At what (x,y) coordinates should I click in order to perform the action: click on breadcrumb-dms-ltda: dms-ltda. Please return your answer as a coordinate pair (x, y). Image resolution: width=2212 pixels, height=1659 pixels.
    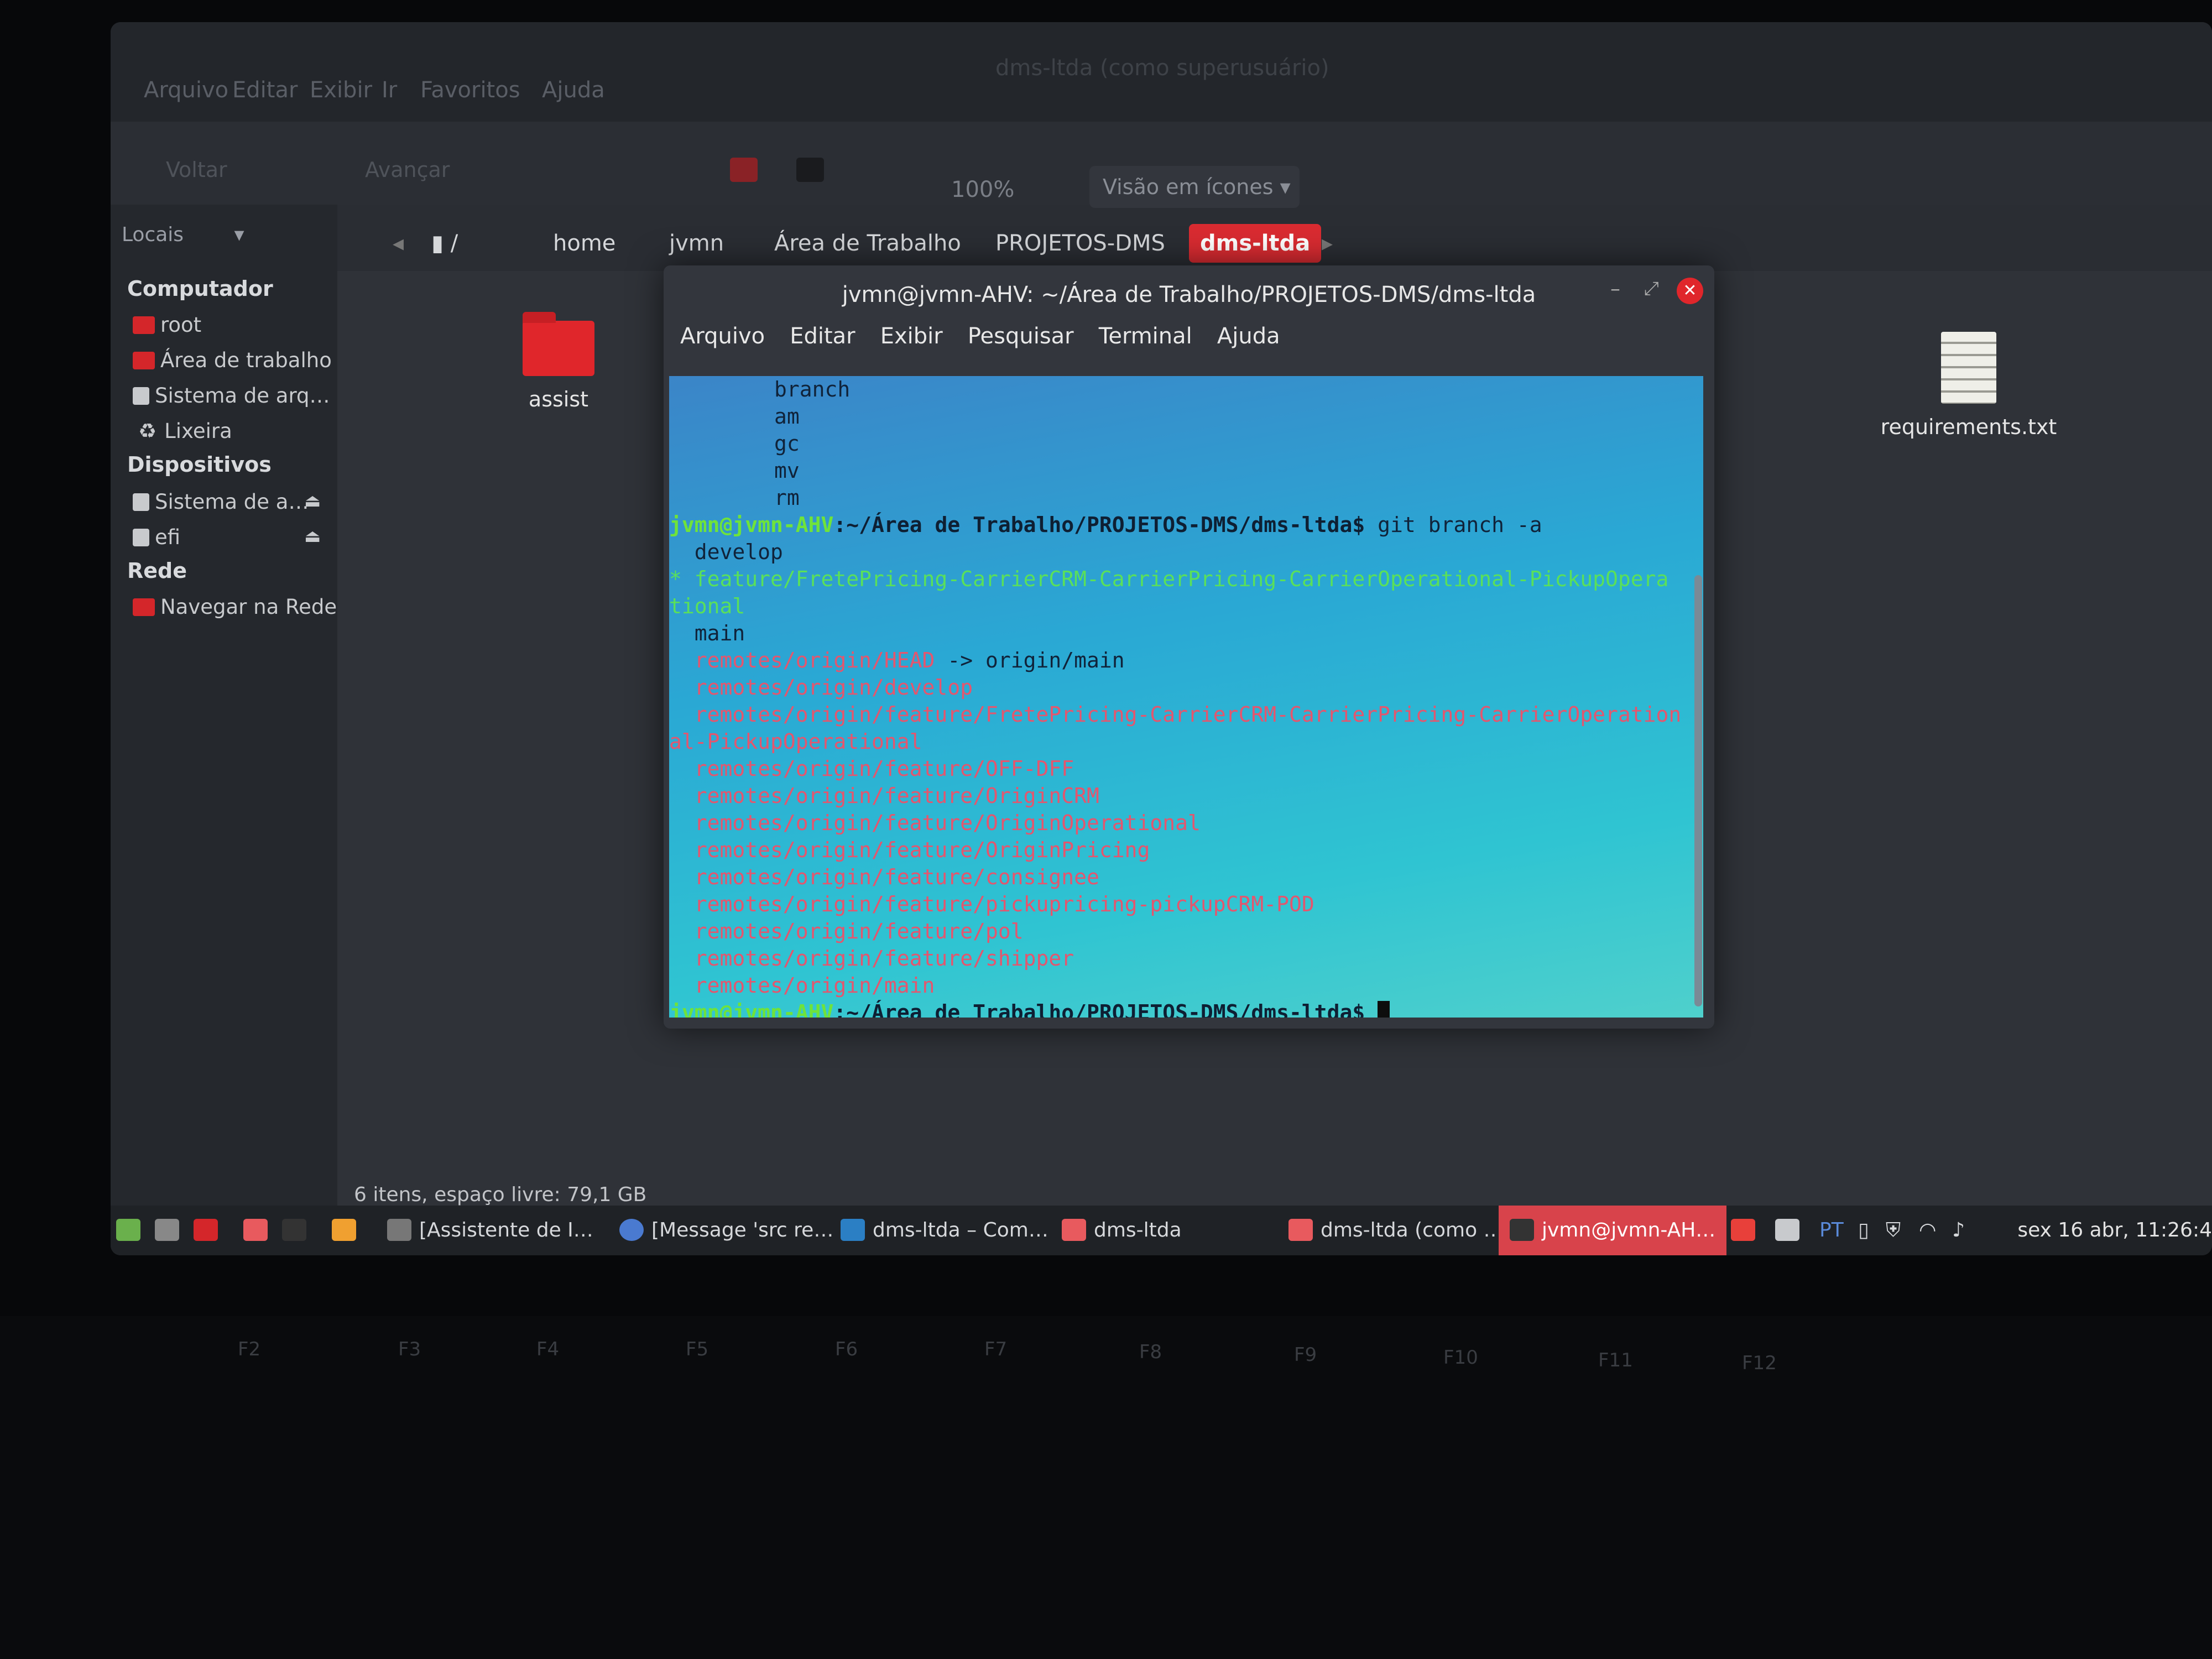
    Looking at the image, I should click on (1256, 244).